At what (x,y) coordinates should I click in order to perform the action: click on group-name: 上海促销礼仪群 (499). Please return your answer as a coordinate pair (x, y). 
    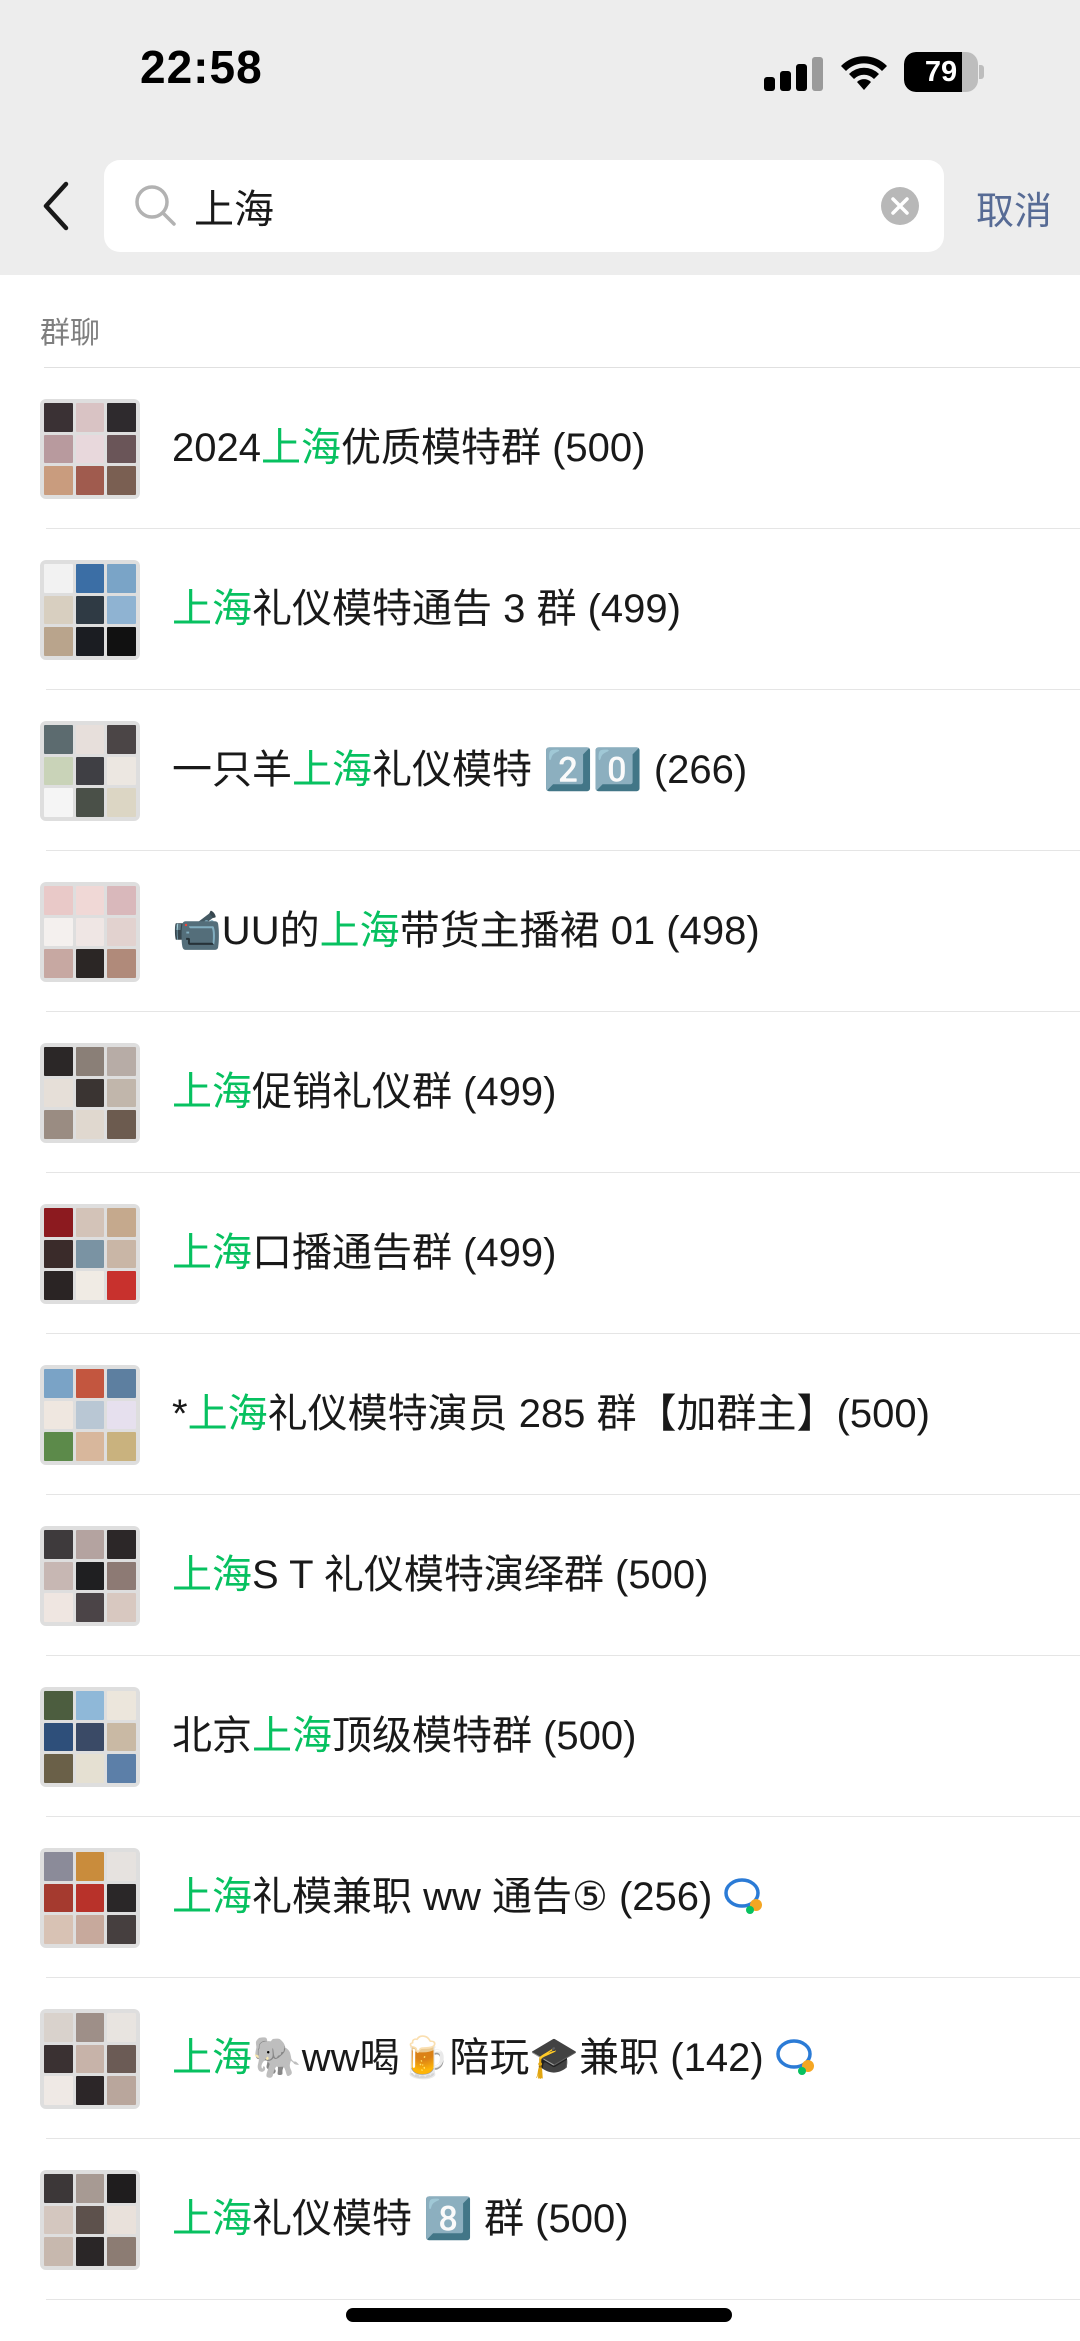
    Looking at the image, I should click on (364, 1092).